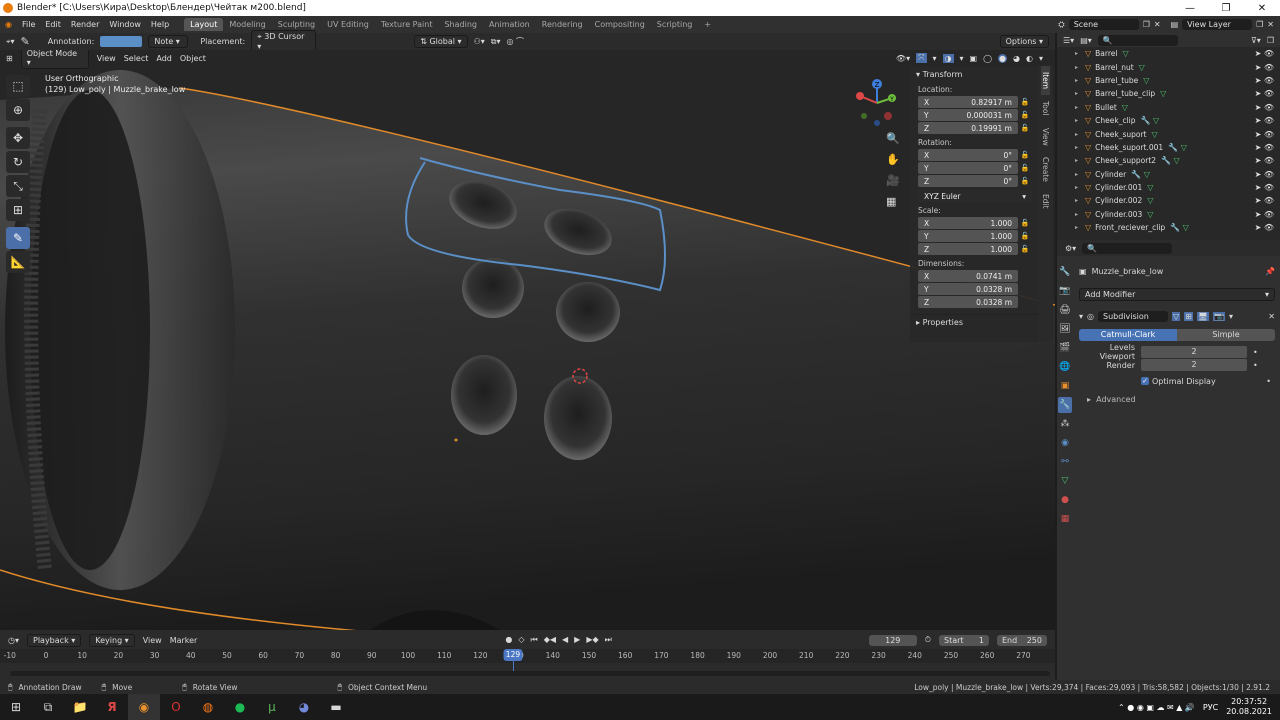 The width and height of the screenshot is (1280, 720). I want to click on scene-tab-icon: 🎬, so click(1065, 348).